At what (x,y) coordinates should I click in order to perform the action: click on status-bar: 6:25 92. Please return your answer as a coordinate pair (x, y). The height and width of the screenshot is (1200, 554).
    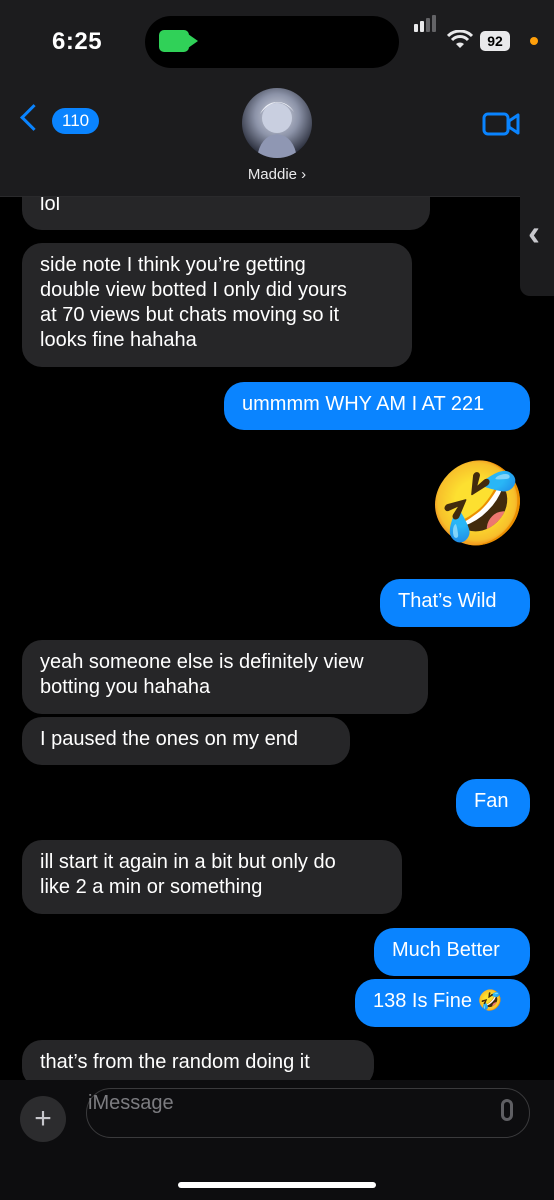
    Looking at the image, I should click on (277, 44).